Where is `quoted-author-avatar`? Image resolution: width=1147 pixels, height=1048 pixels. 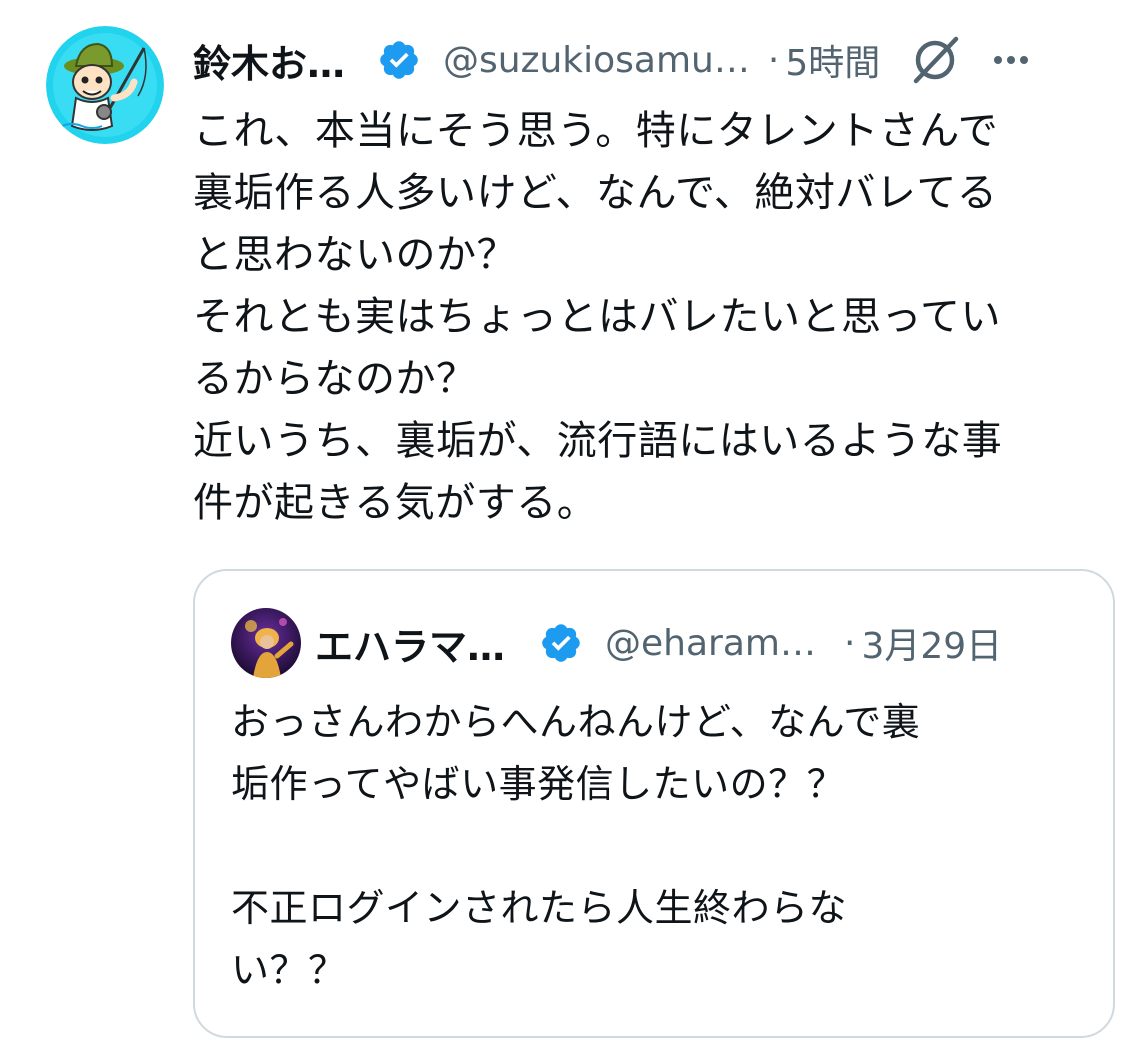
quoted-author-avatar is located at coordinates (266, 643).